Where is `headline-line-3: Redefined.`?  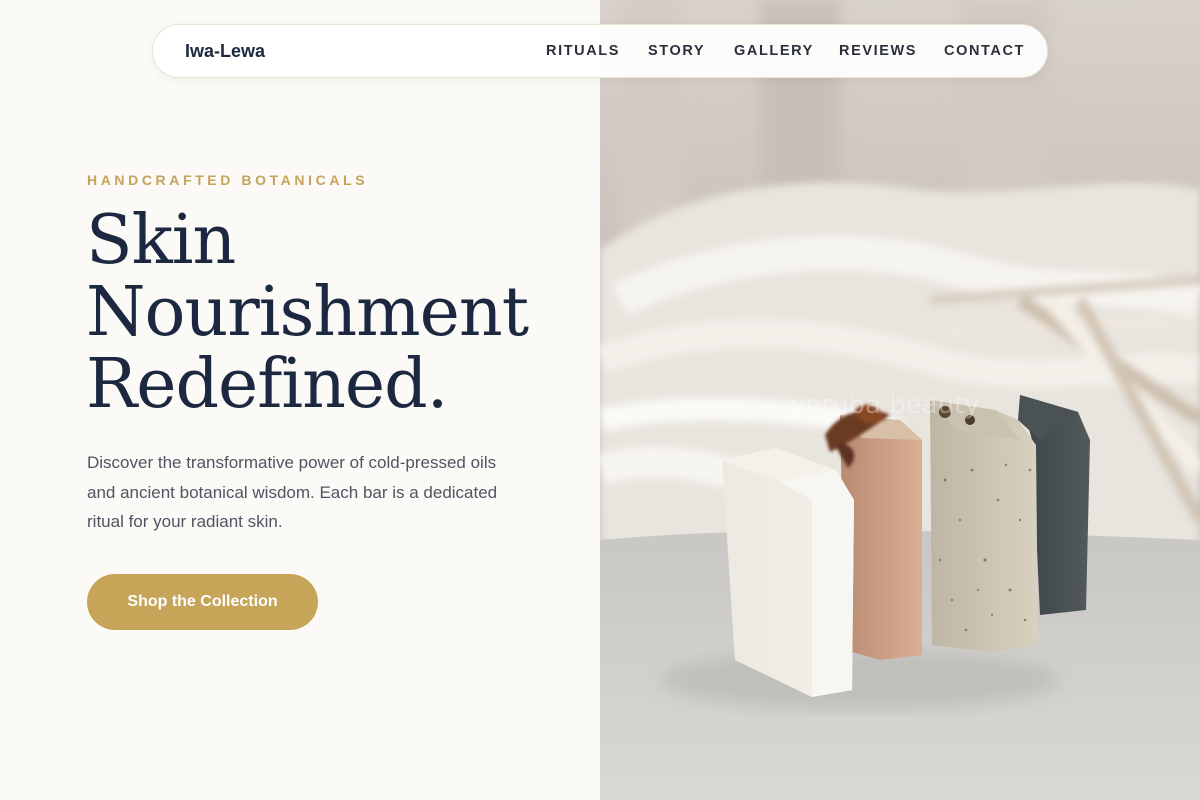 headline-line-3: Redefined. is located at coordinates (267, 384).